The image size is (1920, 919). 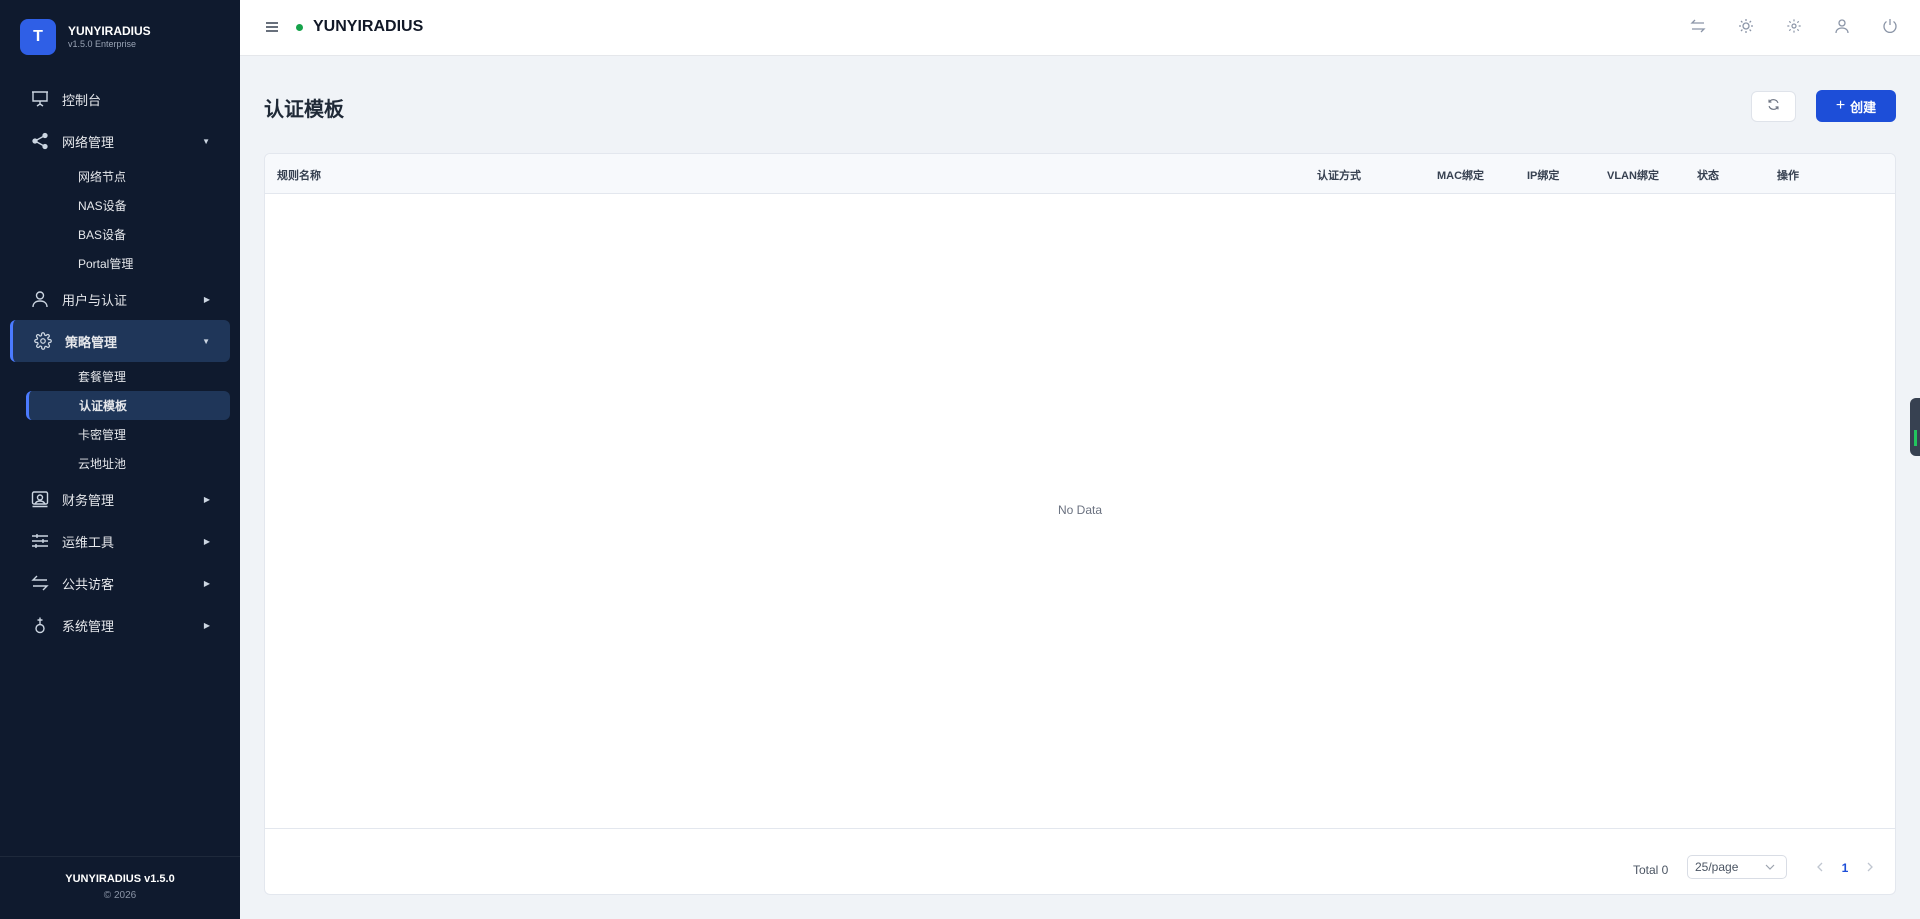 What do you see at coordinates (120, 541) in the screenshot?
I see `sidebar-item-ops: 运维工具 ▶` at bounding box center [120, 541].